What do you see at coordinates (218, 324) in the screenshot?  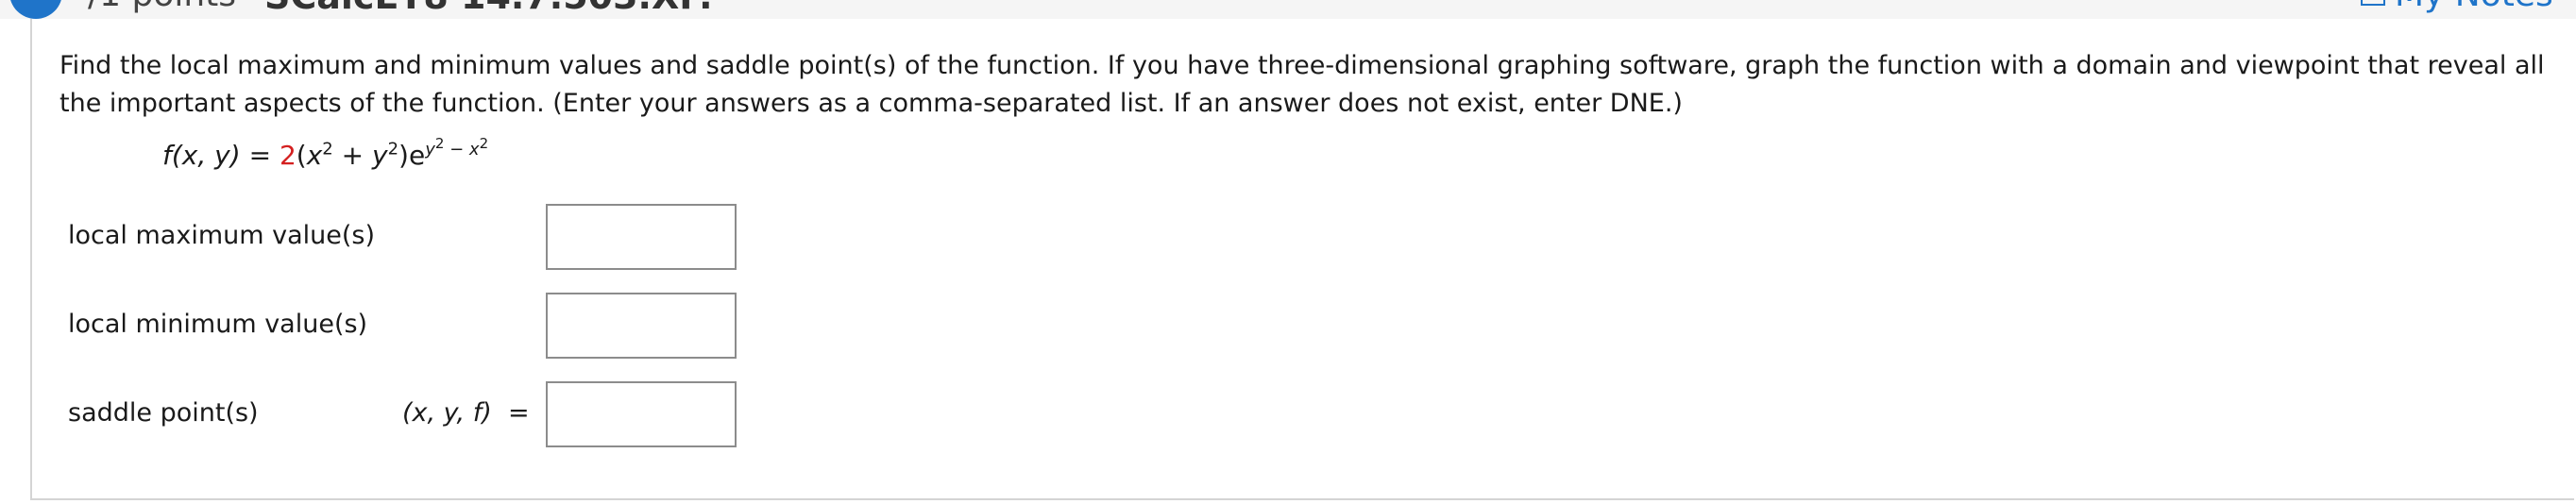 I see `local-min-label: local minimum value(s)` at bounding box center [218, 324].